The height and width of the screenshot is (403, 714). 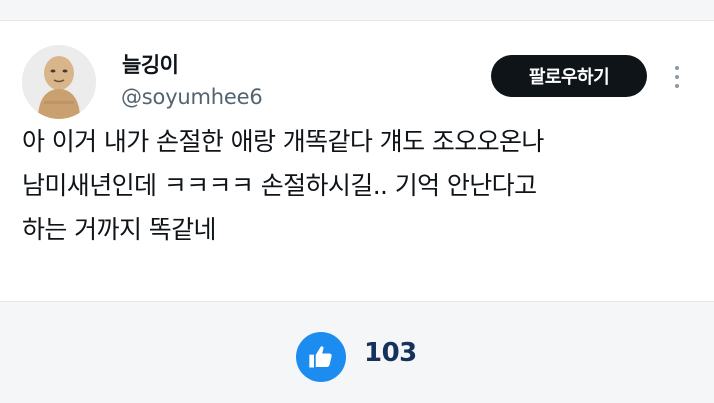 I want to click on like-button, so click(x=321, y=357).